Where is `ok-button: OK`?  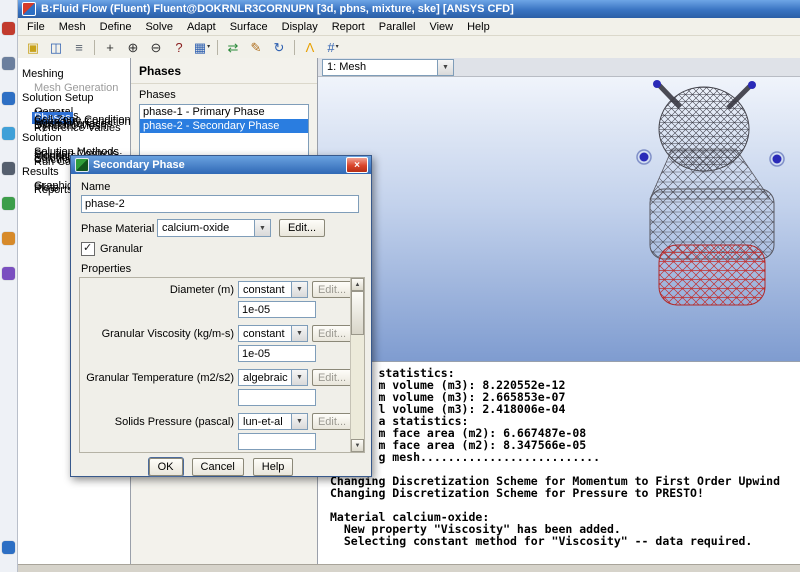 ok-button: OK is located at coordinates (165, 467).